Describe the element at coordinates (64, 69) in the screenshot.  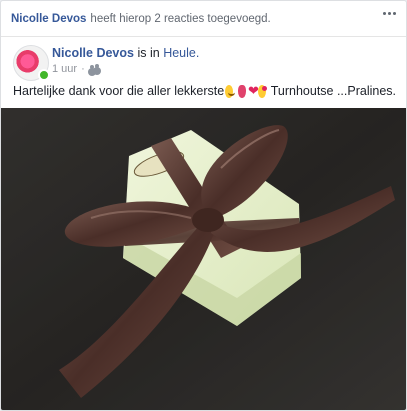
I see `post-timestamp: 1 uur` at that location.